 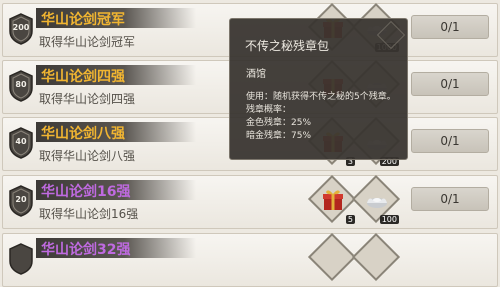 I want to click on achievement-title: 华山论剑32强, so click(x=86, y=250).